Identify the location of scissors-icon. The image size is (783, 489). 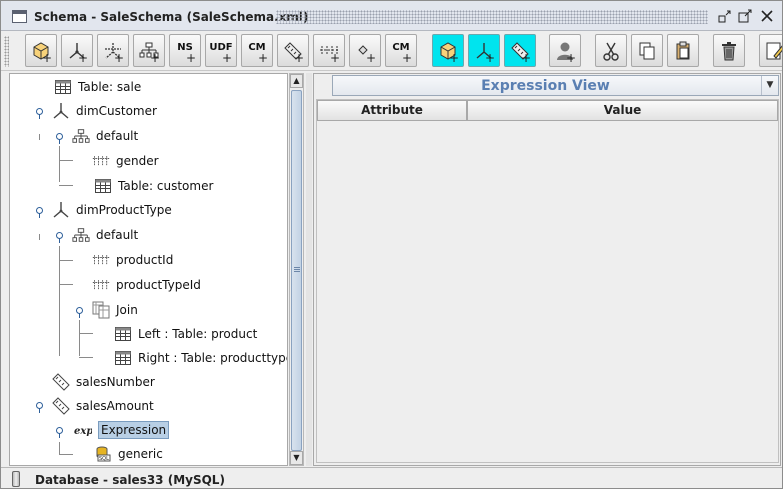
(611, 51).